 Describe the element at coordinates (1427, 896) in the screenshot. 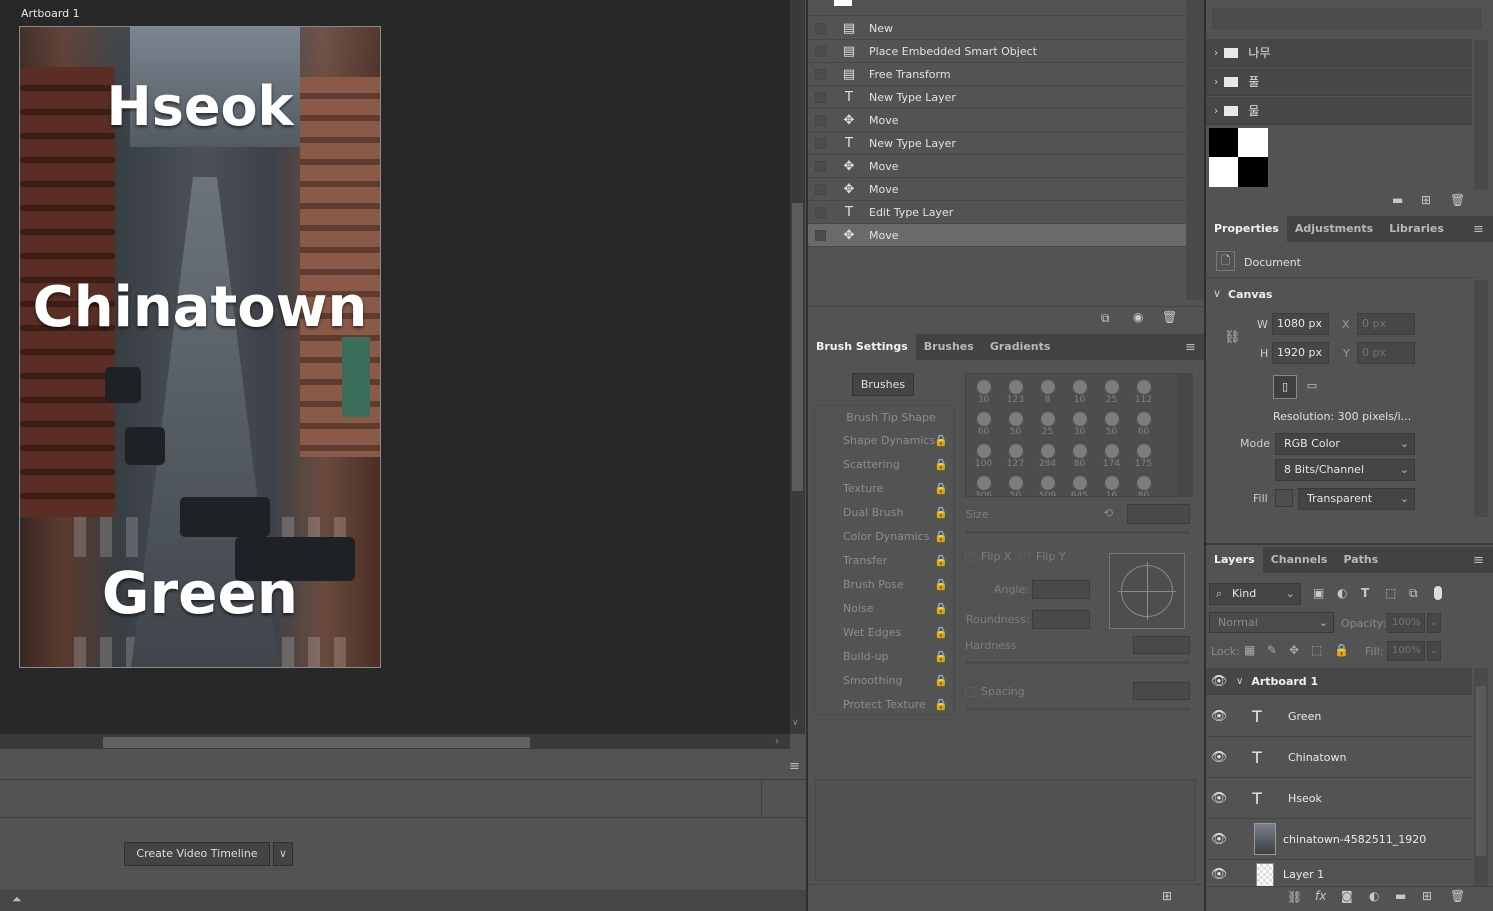

I see `new-layer-icon: ⊞` at that location.